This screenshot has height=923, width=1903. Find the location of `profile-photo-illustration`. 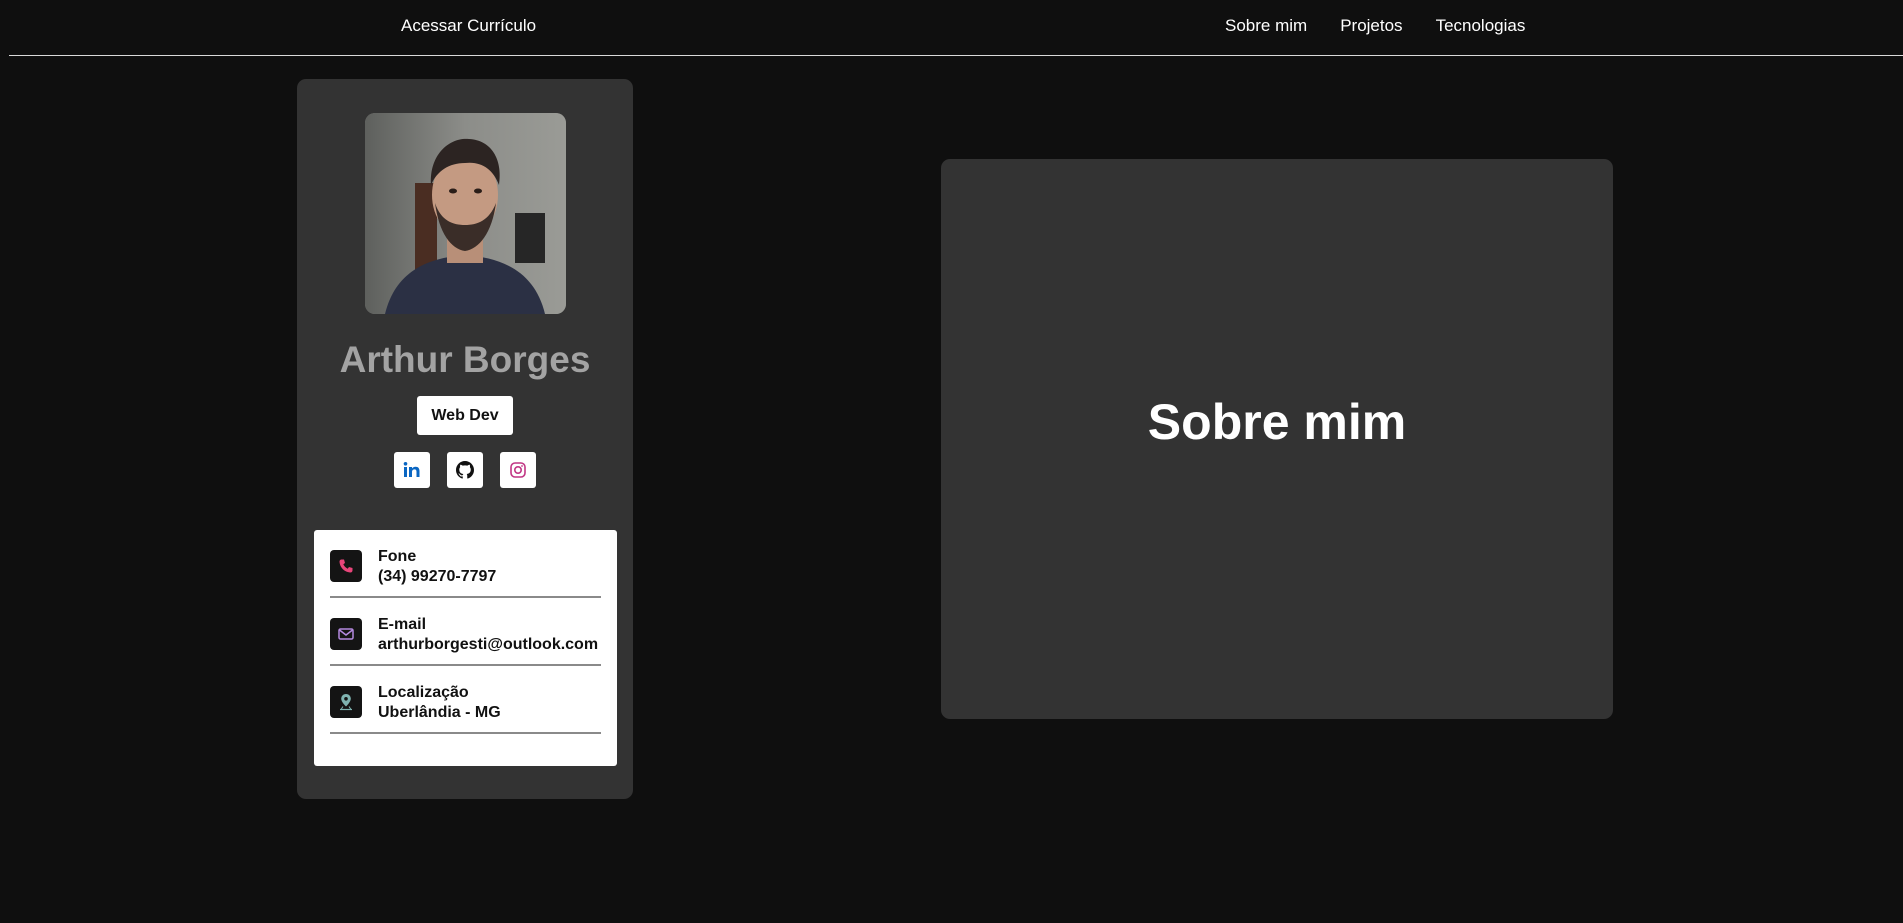

profile-photo-illustration is located at coordinates (465, 213).